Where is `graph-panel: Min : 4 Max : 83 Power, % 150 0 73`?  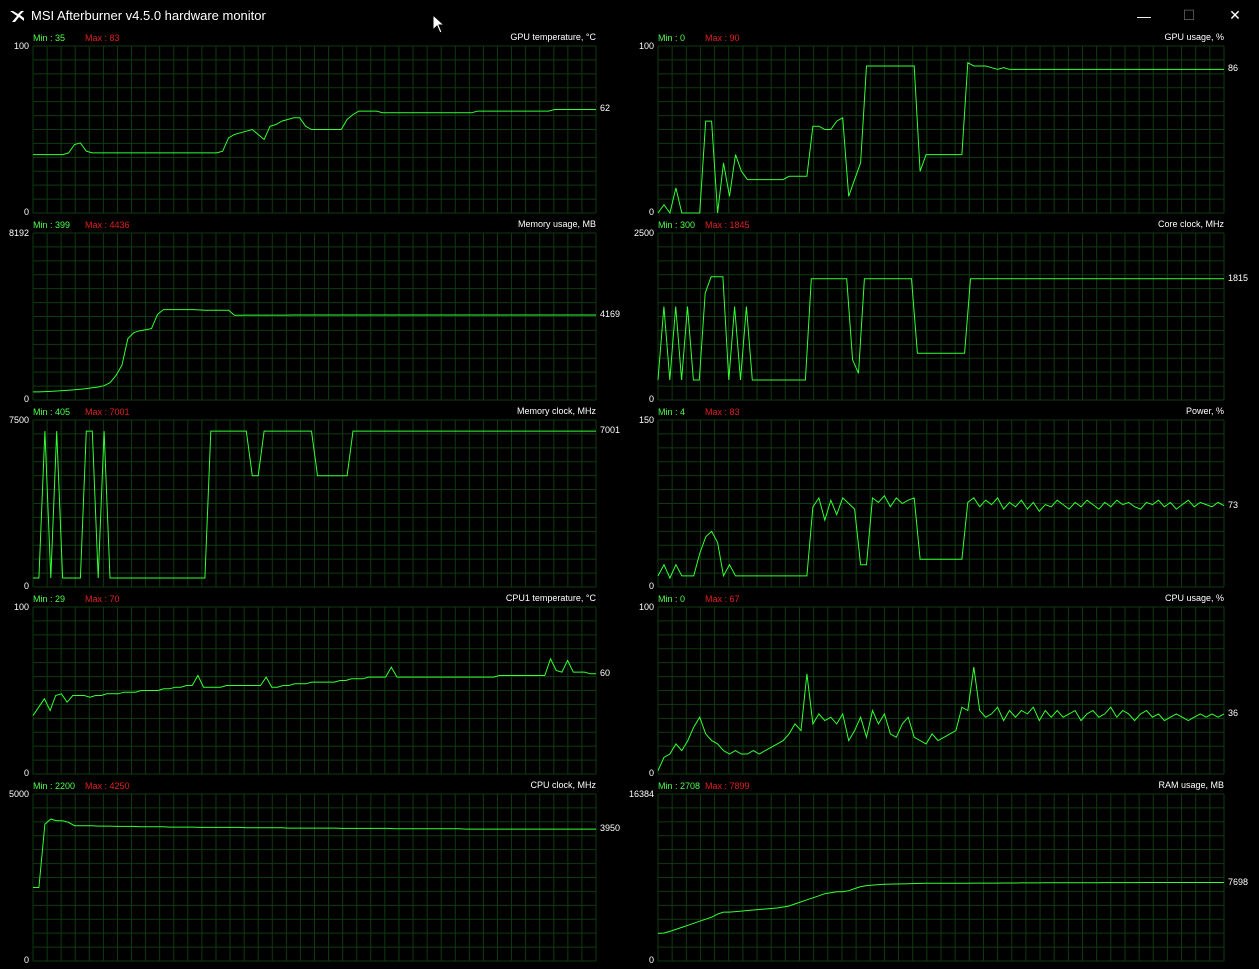 graph-panel: Min : 4 Max : 83 Power, % 150 0 73 is located at coordinates (942, 498).